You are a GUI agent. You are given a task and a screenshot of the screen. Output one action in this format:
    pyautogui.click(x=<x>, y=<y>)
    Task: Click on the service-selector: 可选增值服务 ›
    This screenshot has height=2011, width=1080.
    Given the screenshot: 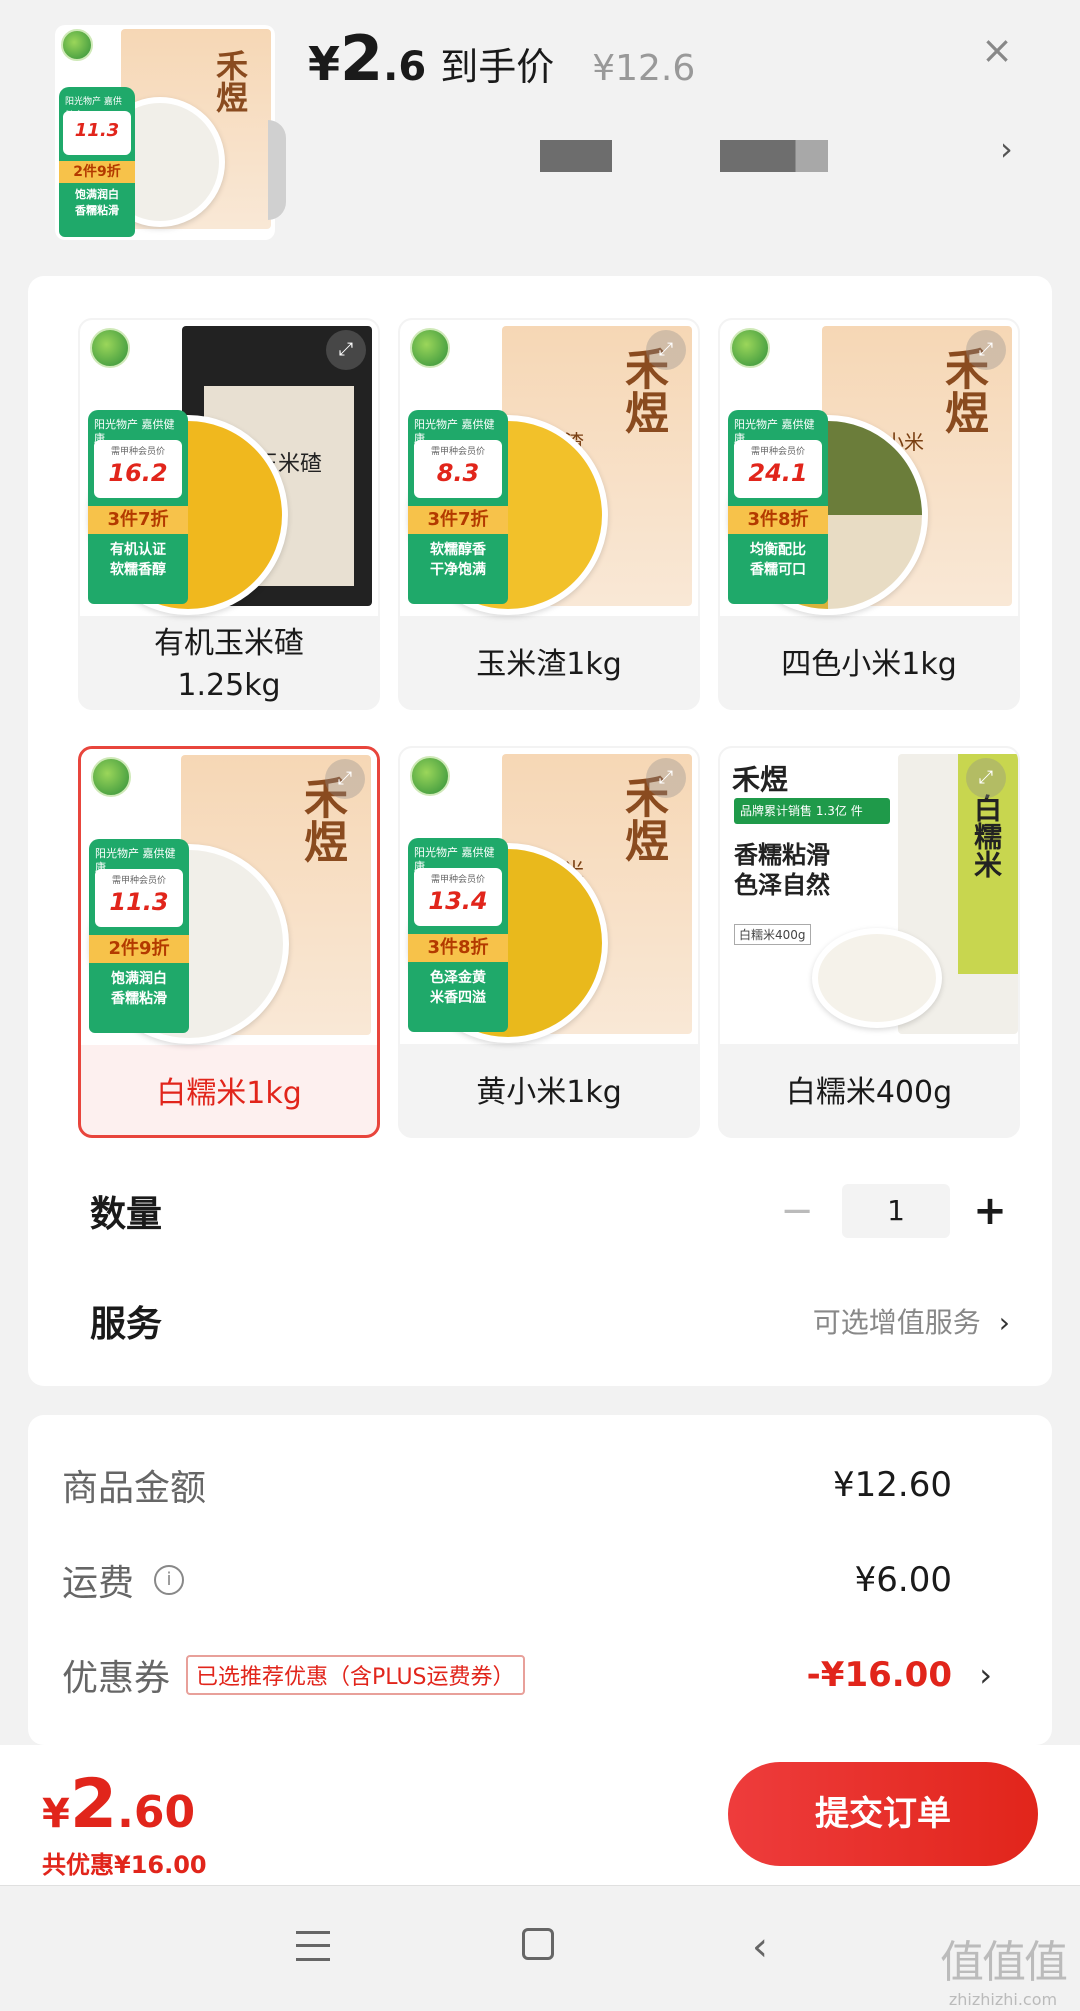 What is the action you would take?
    pyautogui.click(x=911, y=1321)
    